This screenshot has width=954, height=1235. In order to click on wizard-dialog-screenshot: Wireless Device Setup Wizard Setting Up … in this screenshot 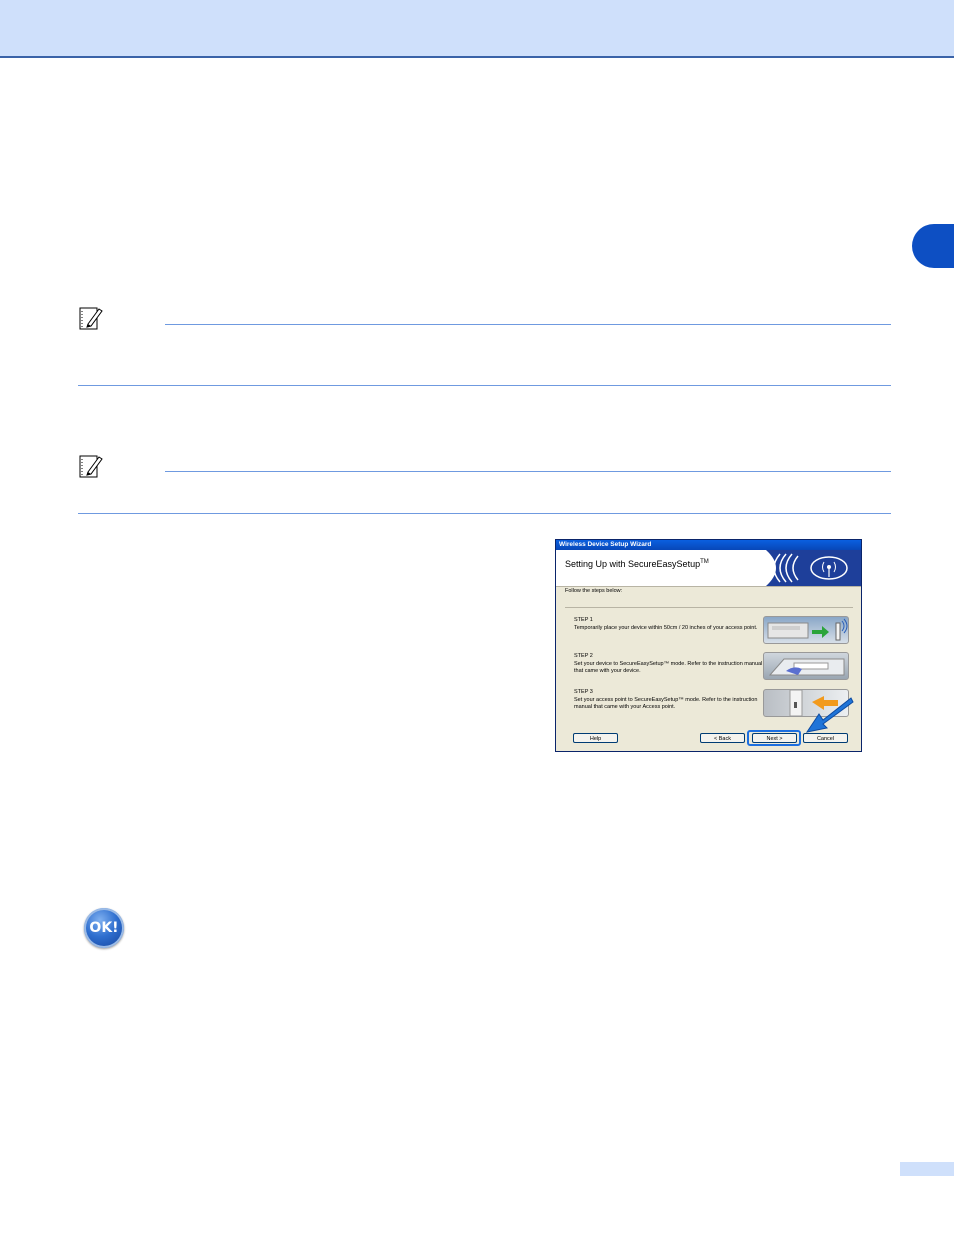, I will do `click(708, 645)`.